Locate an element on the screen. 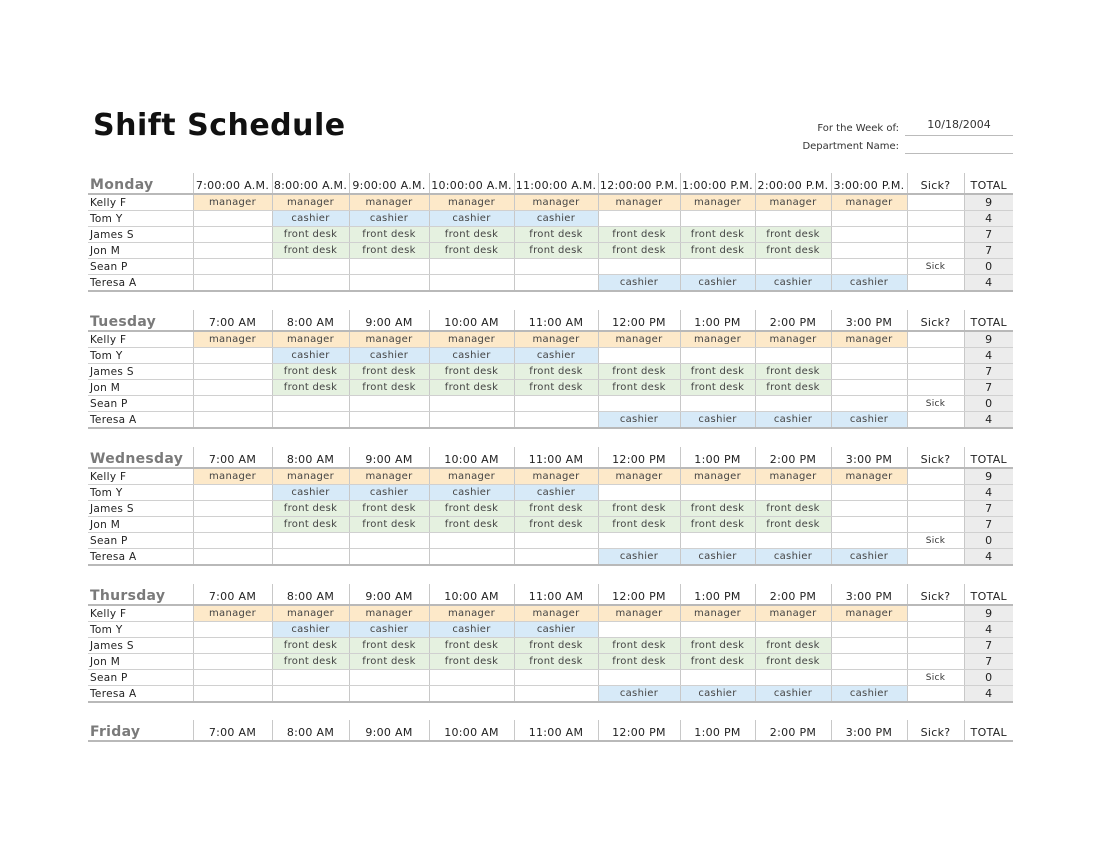 The width and height of the screenshot is (1100, 850). department-field is located at coordinates (959, 145).